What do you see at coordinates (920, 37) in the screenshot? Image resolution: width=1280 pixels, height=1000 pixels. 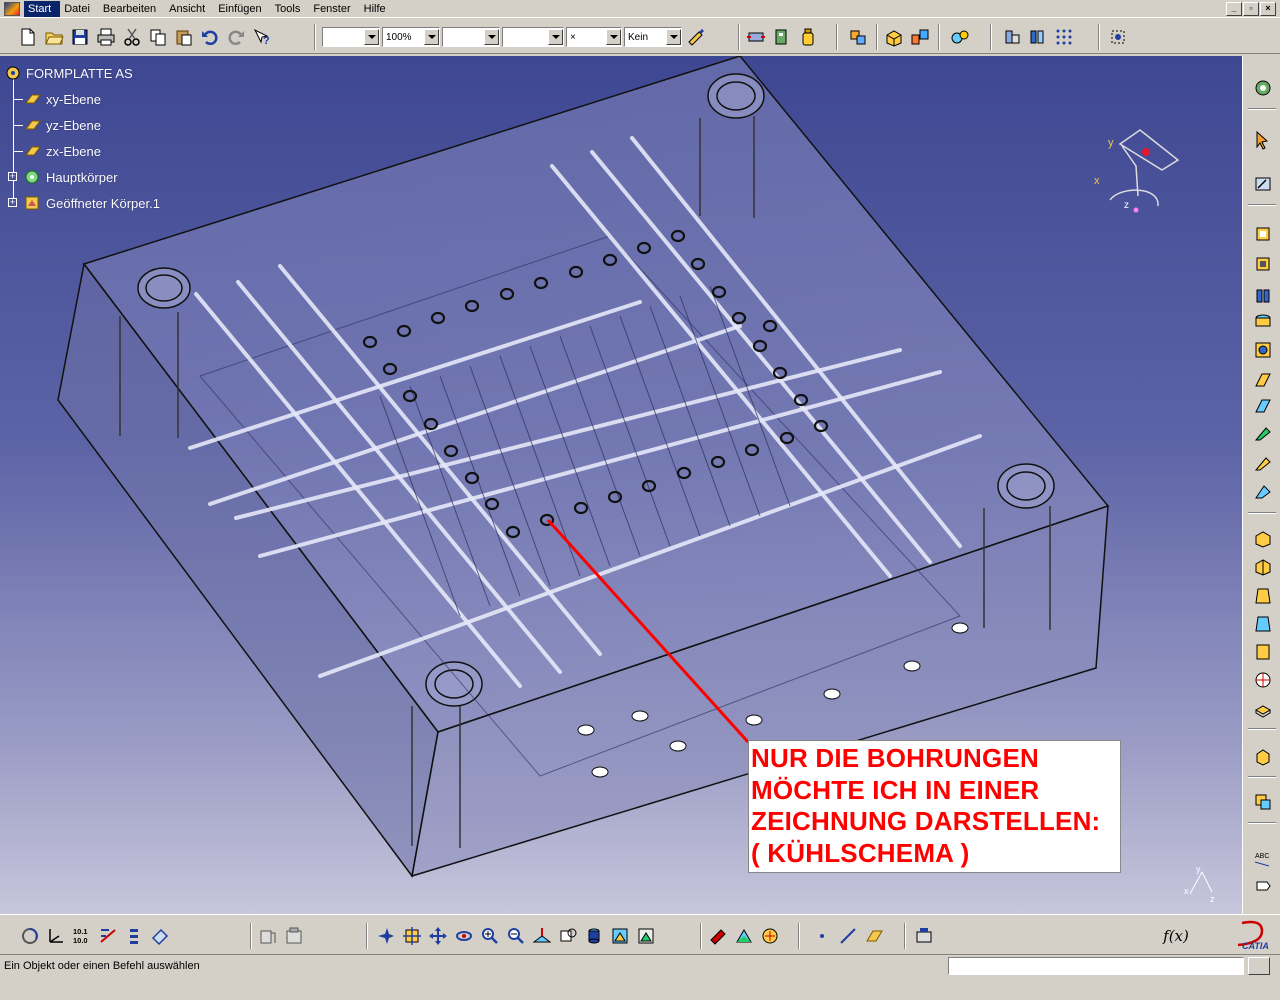 I see `assembly-icon` at bounding box center [920, 37].